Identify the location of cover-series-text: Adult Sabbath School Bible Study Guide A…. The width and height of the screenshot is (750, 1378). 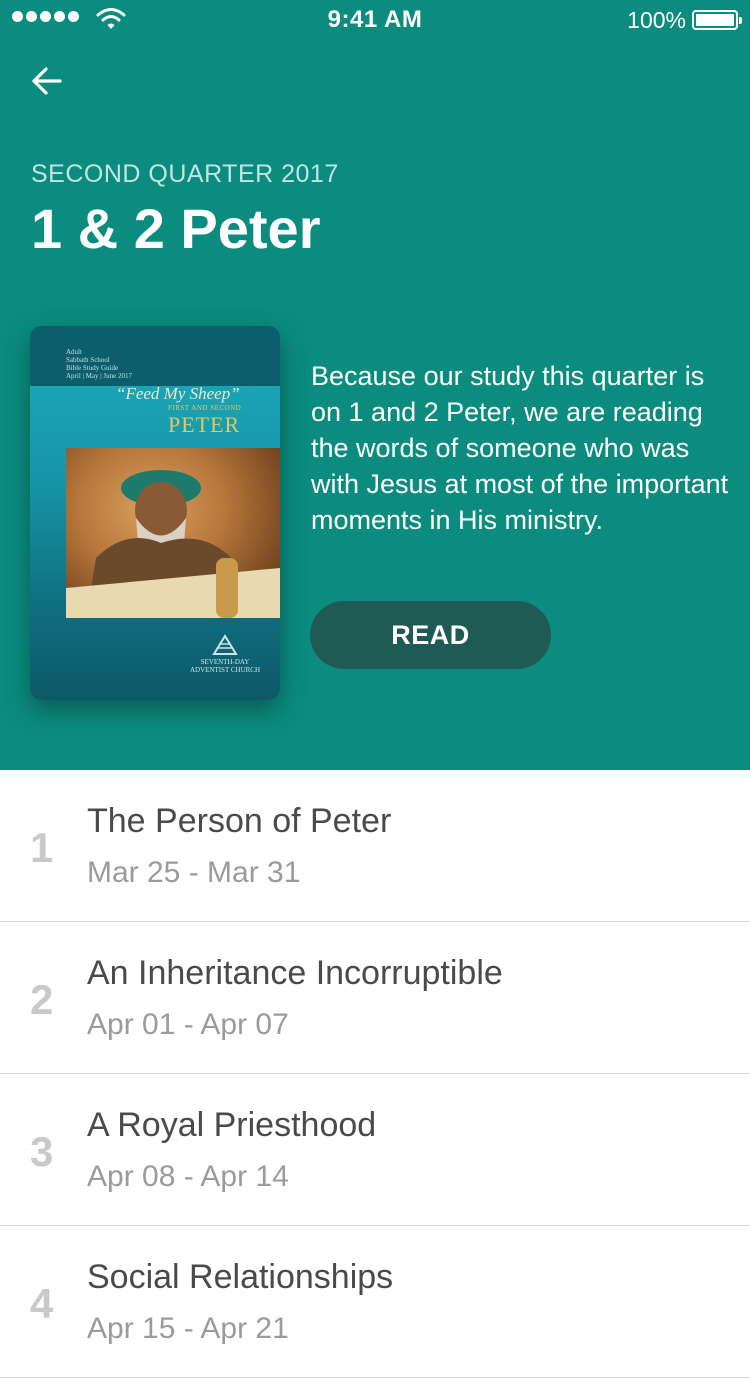
(99, 364).